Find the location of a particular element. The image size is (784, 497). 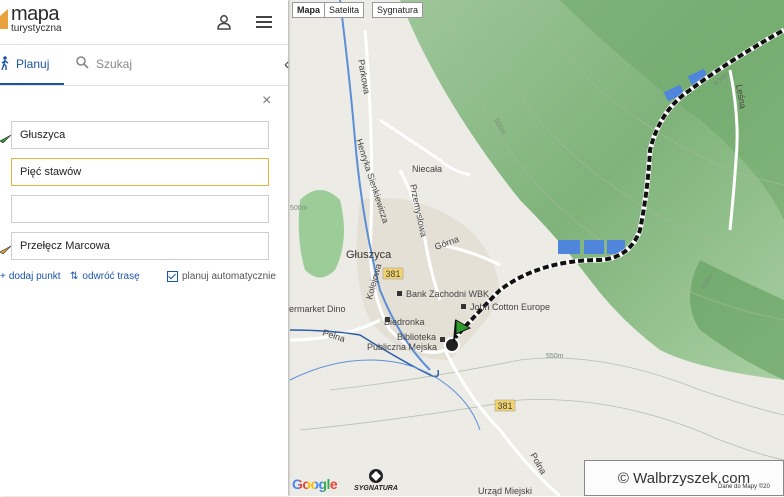

poi-label: Biedronka is located at coordinates (404, 322).